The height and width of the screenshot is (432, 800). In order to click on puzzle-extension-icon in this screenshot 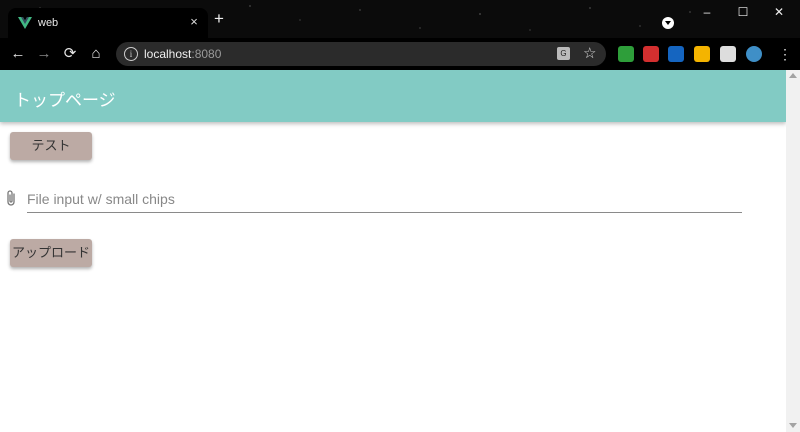, I will do `click(728, 54)`.